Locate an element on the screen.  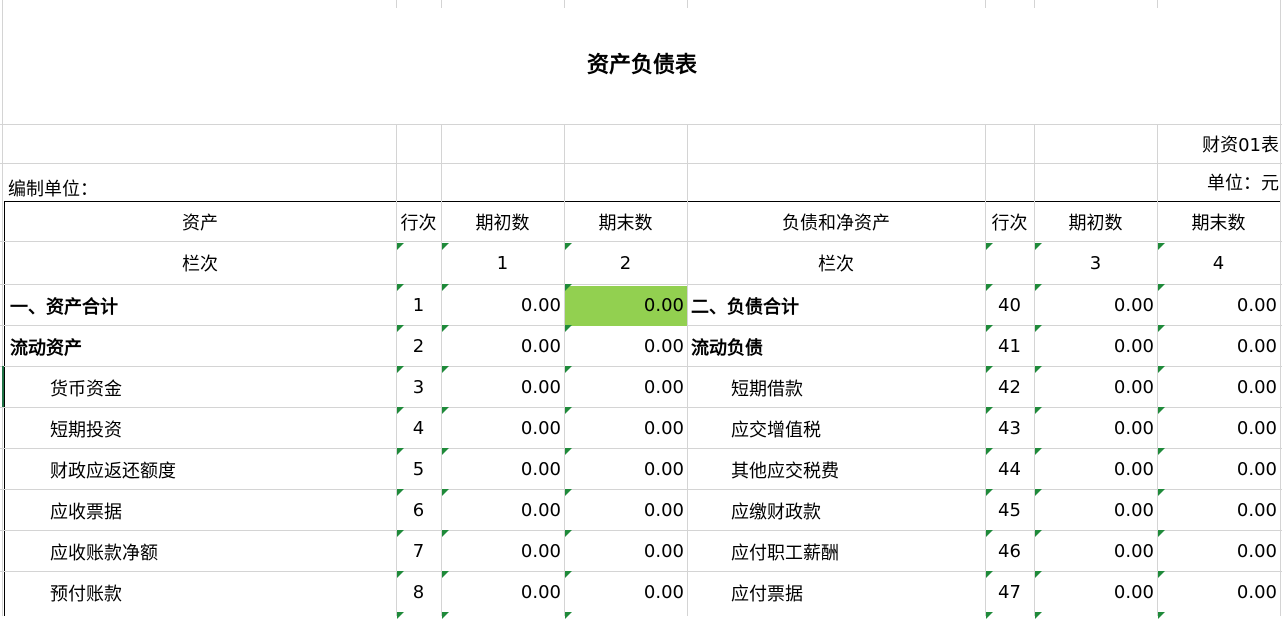
asset-item-cell: 财政应返还额度 is located at coordinates (200, 469).